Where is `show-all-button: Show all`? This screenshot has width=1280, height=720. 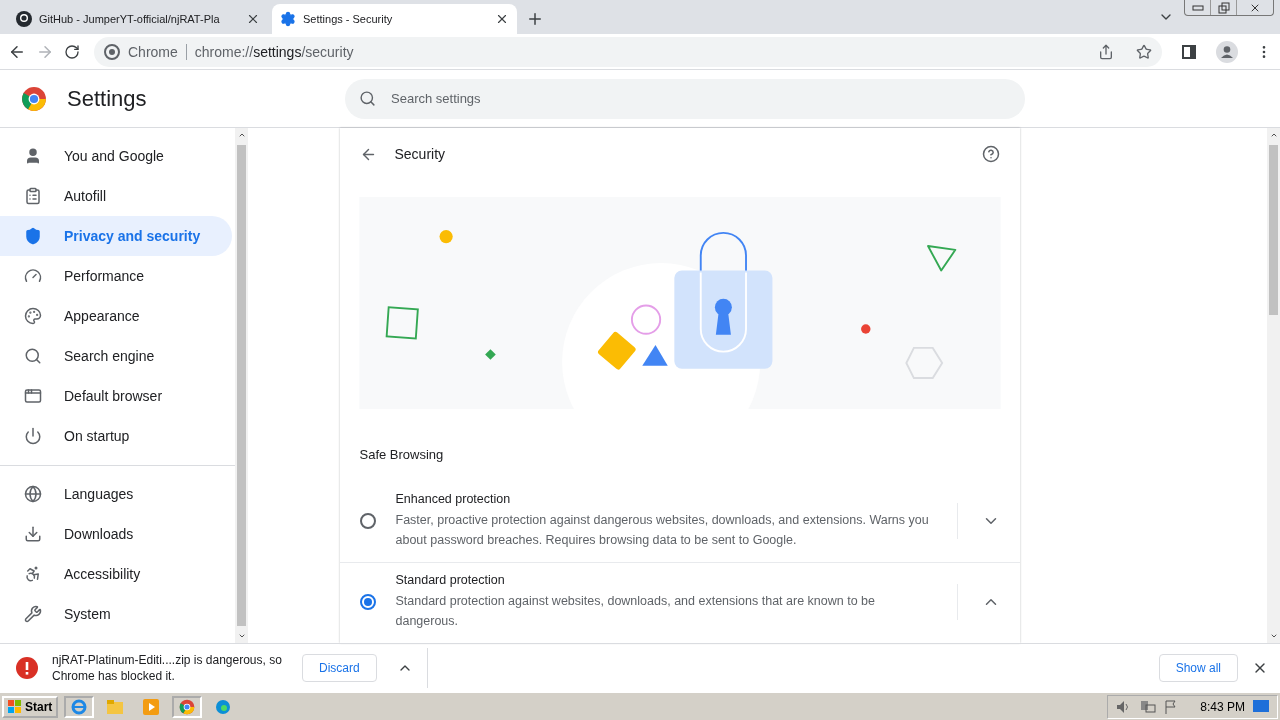
show-all-button: Show all is located at coordinates (1198, 668).